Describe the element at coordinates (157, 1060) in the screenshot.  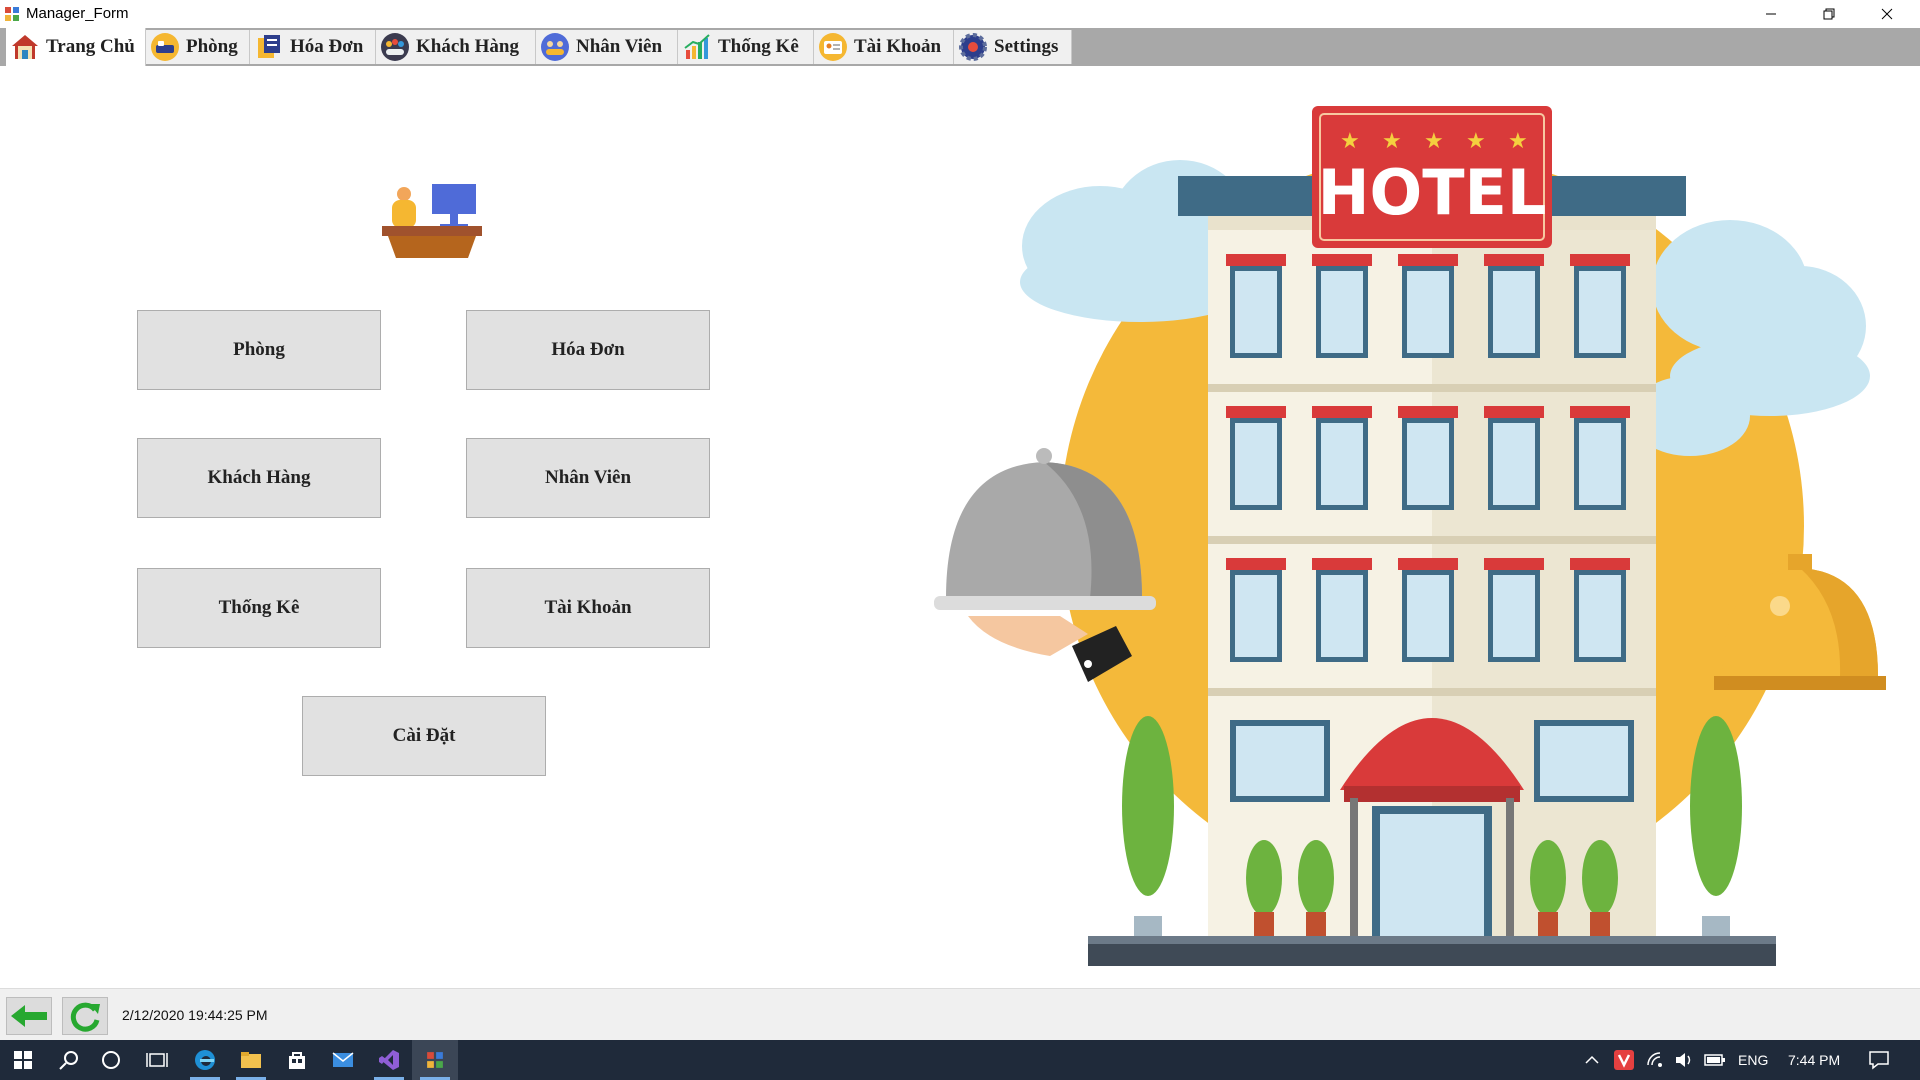
I see `task-view-button` at that location.